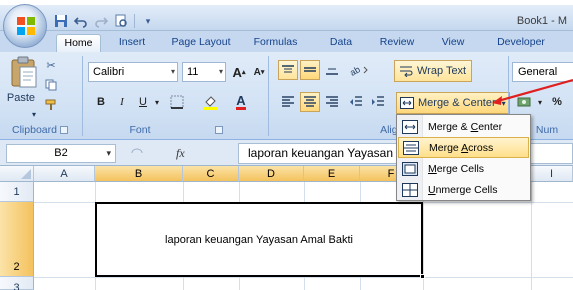  What do you see at coordinates (176, 130) in the screenshot?
I see `font-group-label: Font` at bounding box center [176, 130].